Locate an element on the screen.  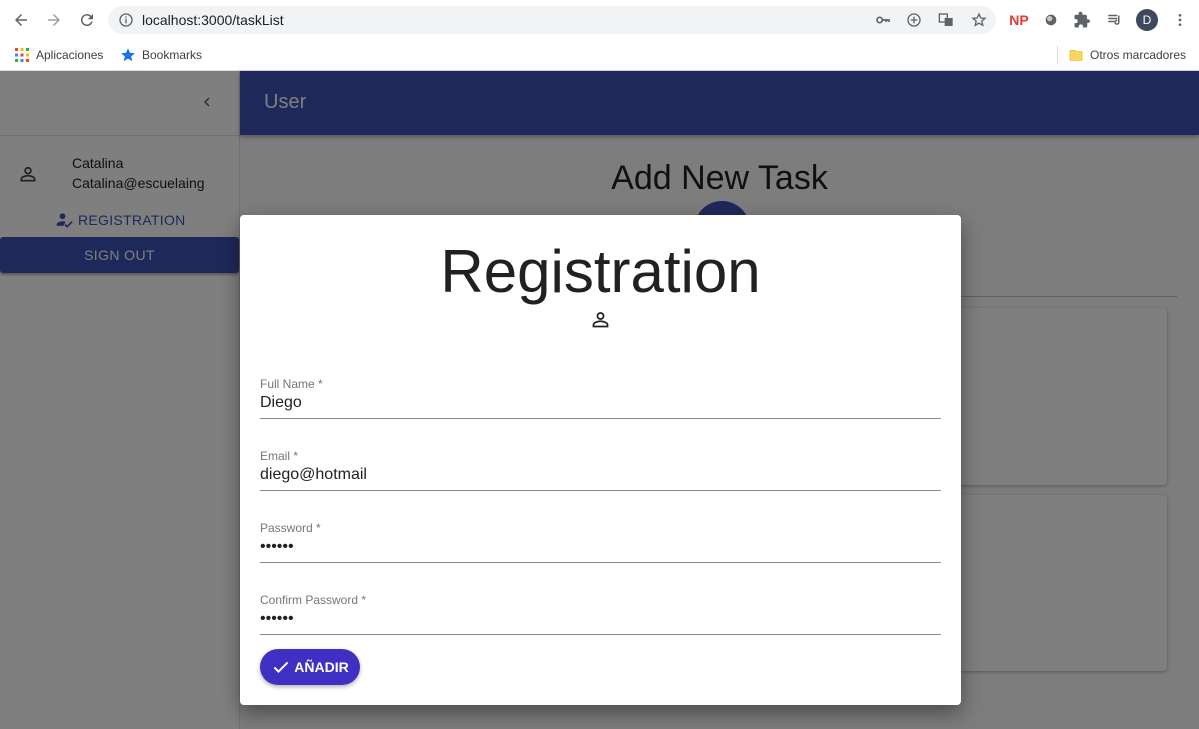
puzzle-icon is located at coordinates (1082, 20).